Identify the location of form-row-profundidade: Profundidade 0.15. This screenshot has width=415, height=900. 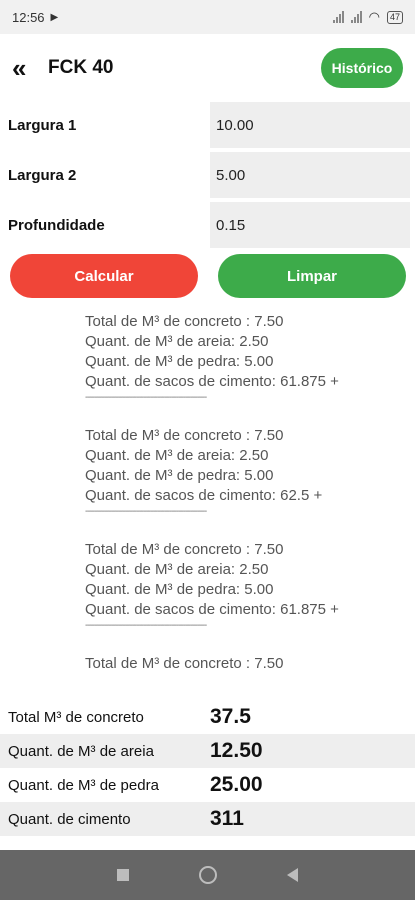
(207, 225).